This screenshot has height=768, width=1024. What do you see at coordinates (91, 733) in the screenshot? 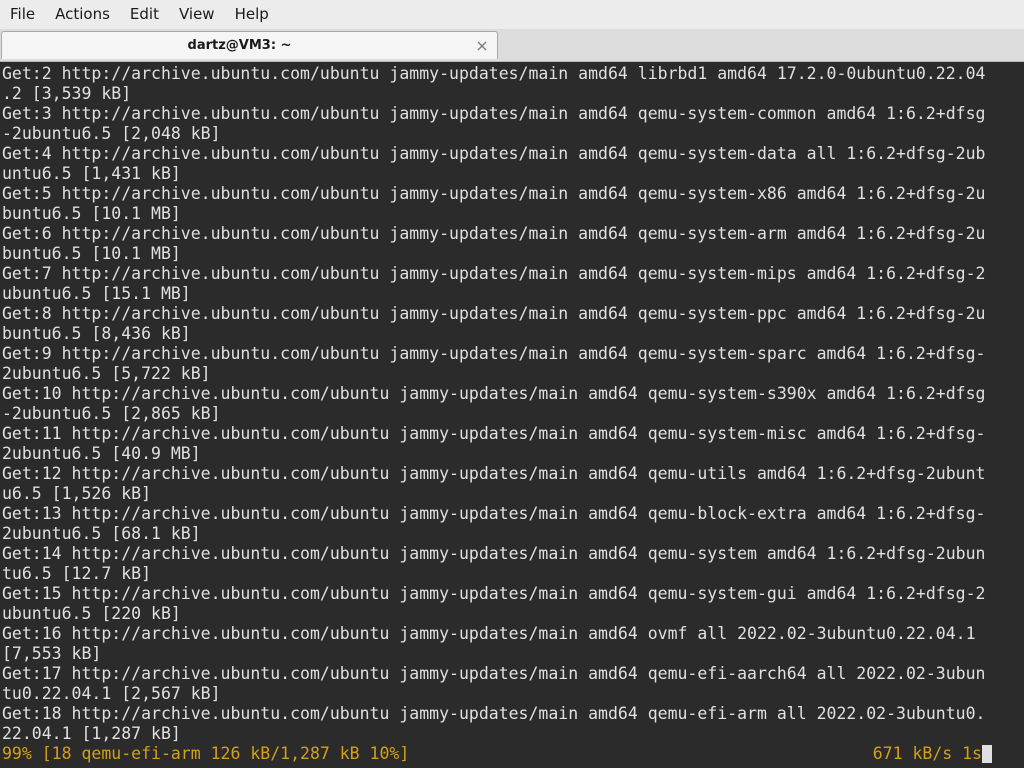
I see `terminal-line: 22.04.1 [1,287 kB]` at bounding box center [91, 733].